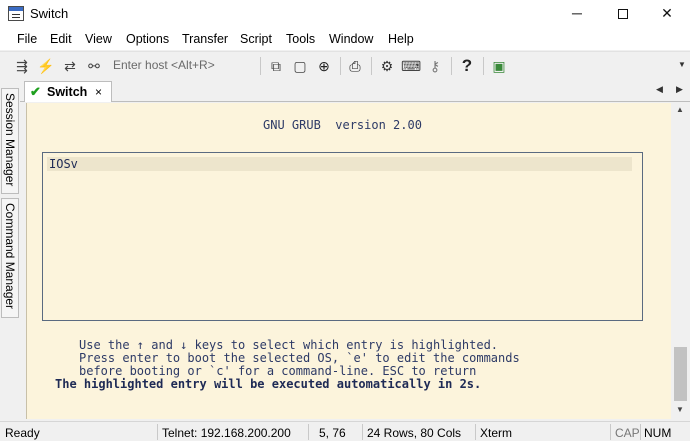 Image resolution: width=690 pixels, height=441 pixels. I want to click on menu-file: File, so click(27, 39).